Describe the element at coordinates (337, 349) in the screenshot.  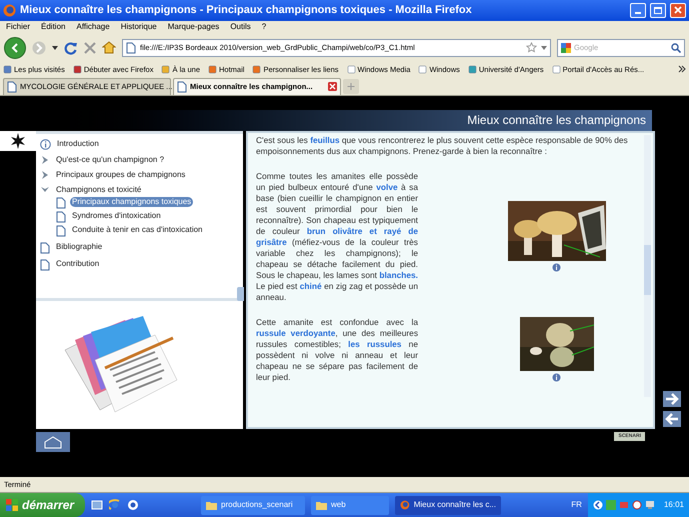
I see `body-paragraph: Cette amanite est confondue avec la russule verdoyante, une des meilleures russules comestibles; les russules ne possèdent ni volve ni anneau et leur chapeau ne se sépare pas facilement de leur pied.` at that location.